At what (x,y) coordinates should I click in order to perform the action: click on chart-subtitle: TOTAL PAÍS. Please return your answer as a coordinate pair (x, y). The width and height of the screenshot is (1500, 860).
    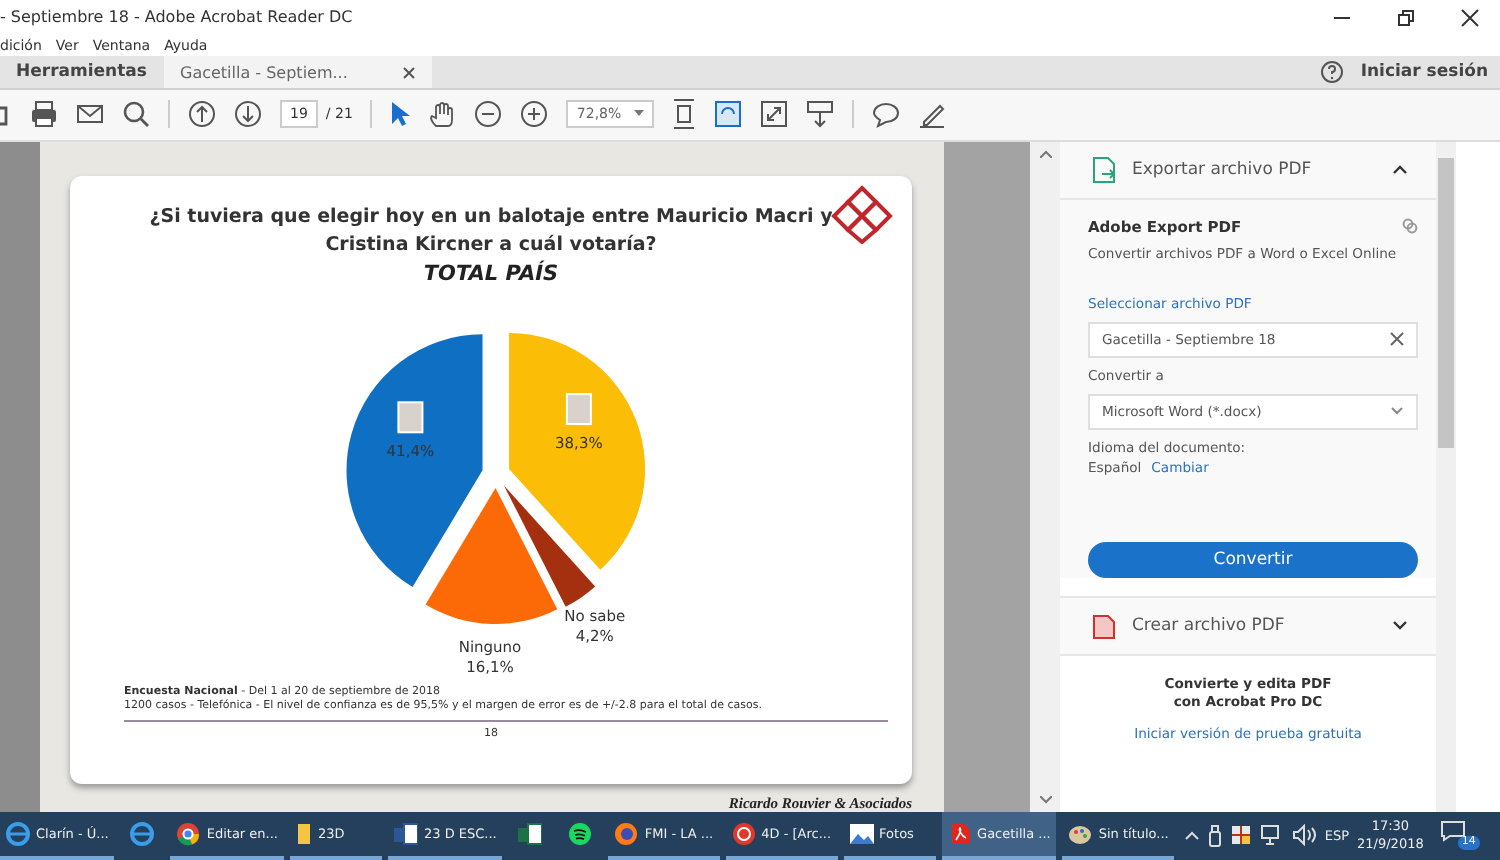
    Looking at the image, I should click on (491, 273).